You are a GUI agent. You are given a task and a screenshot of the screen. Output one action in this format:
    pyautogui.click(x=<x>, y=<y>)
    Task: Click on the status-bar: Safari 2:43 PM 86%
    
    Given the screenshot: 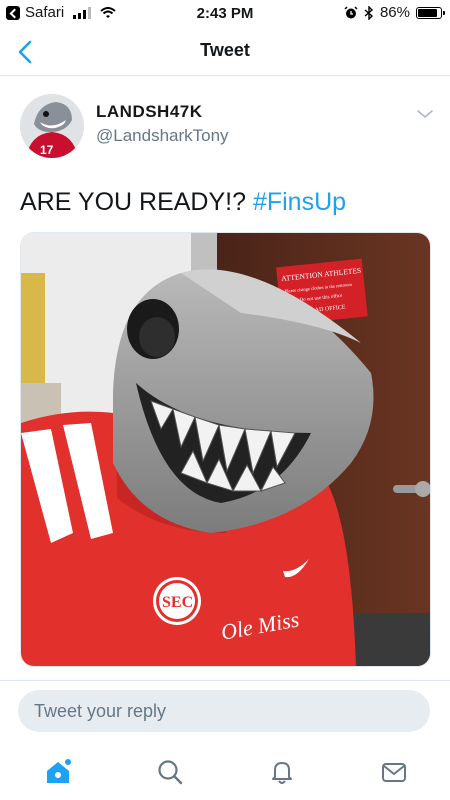 What is the action you would take?
    pyautogui.click(x=225, y=14)
    